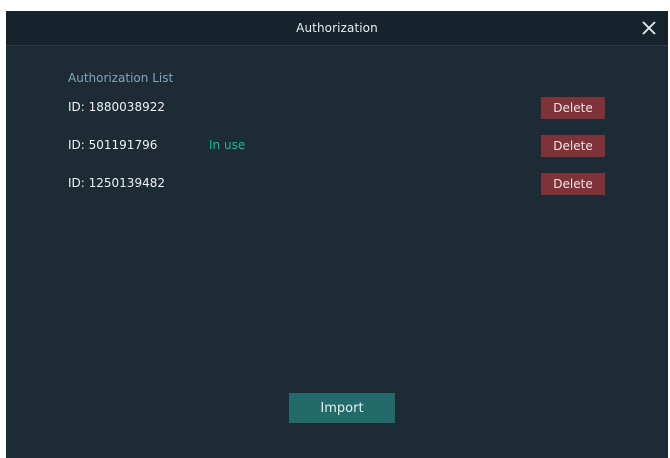 The width and height of the screenshot is (670, 458). What do you see at coordinates (113, 145) in the screenshot?
I see `authorization-id: ID: 501191796` at bounding box center [113, 145].